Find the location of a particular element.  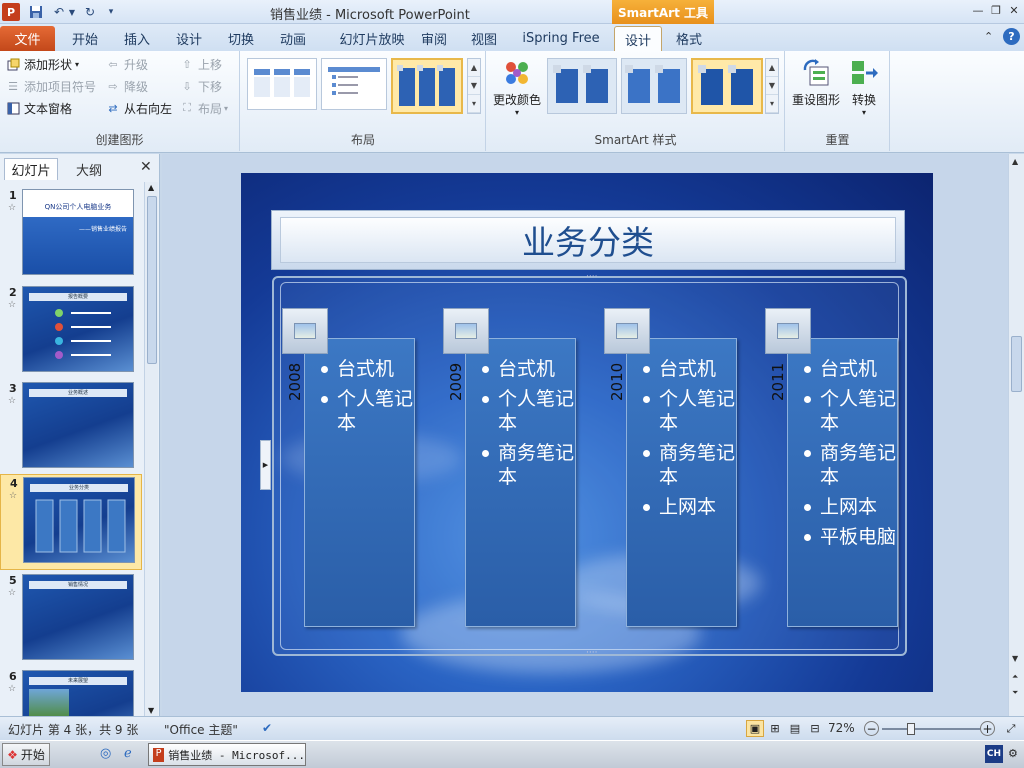

layout-button: ⛶ 布局 ▾ is located at coordinates (204, 108).